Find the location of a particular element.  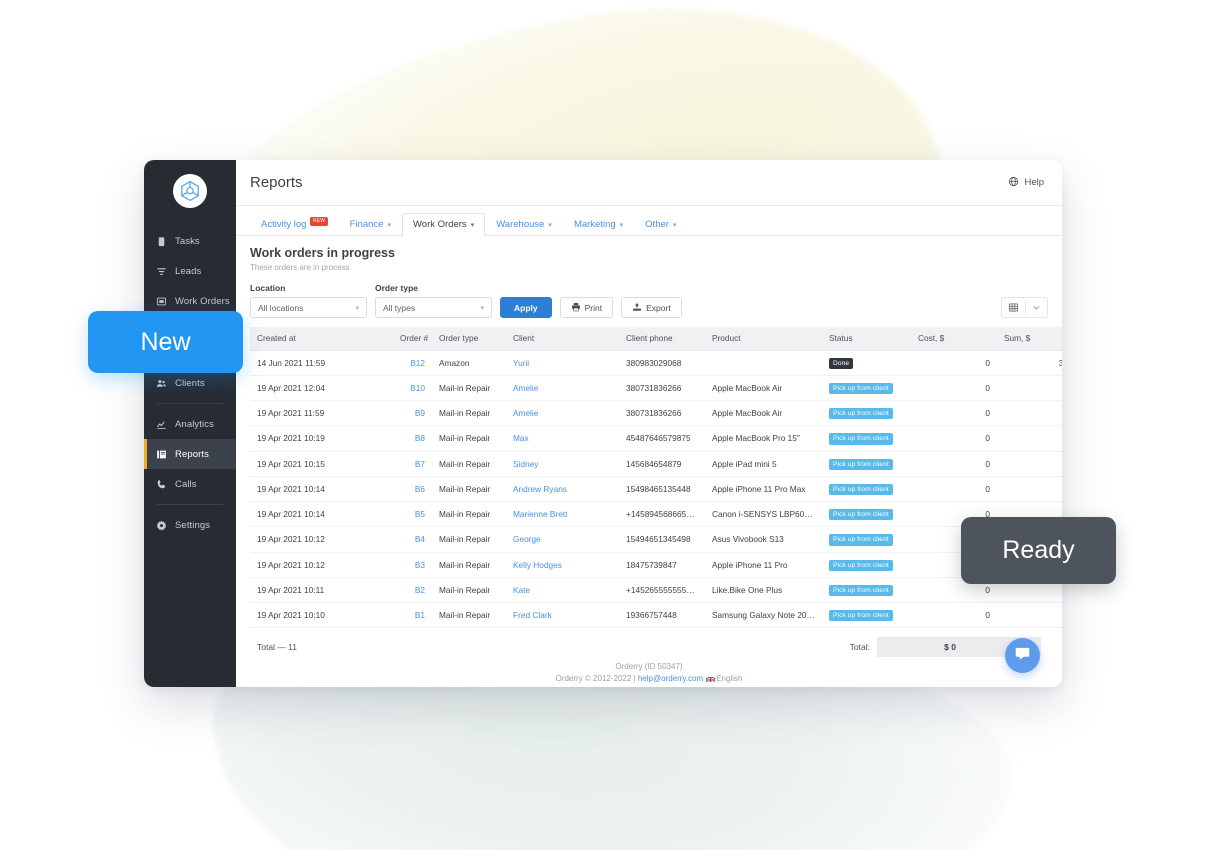

order-link: B3 is located at coordinates (420, 565).